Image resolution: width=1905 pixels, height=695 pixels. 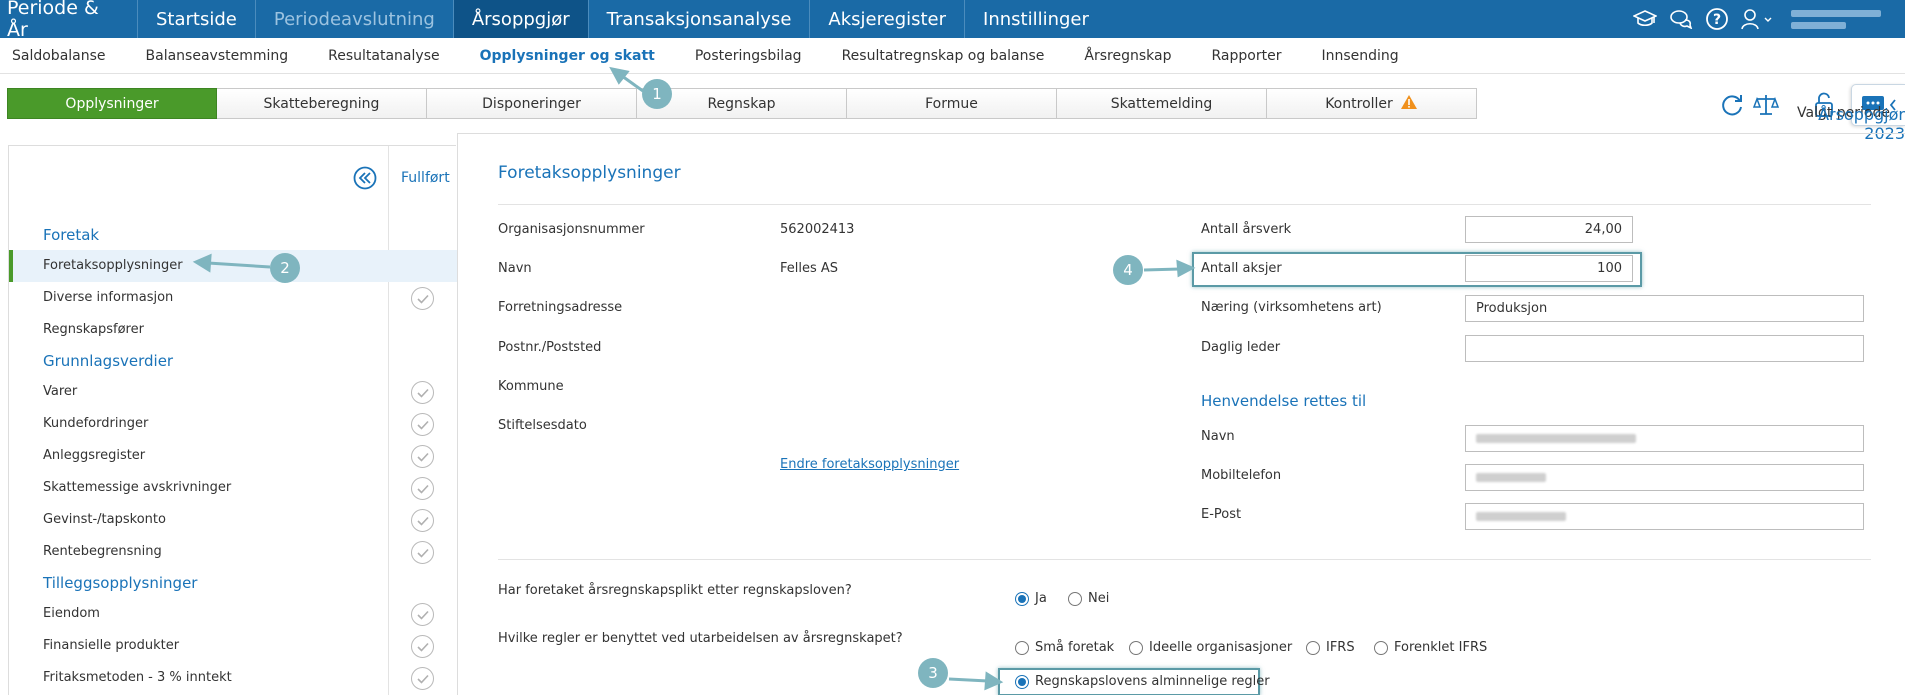 What do you see at coordinates (102, 551) in the screenshot?
I see `nav-item-label: Rentebegrensning` at bounding box center [102, 551].